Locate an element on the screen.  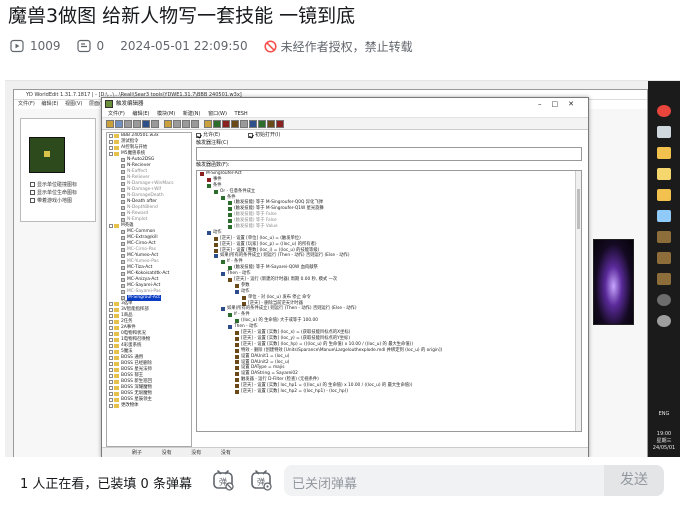
video-meta: 1009 0 2024-05-01 22:09:50 未经作者授权，禁止转载 is located at coordinates (211, 46).